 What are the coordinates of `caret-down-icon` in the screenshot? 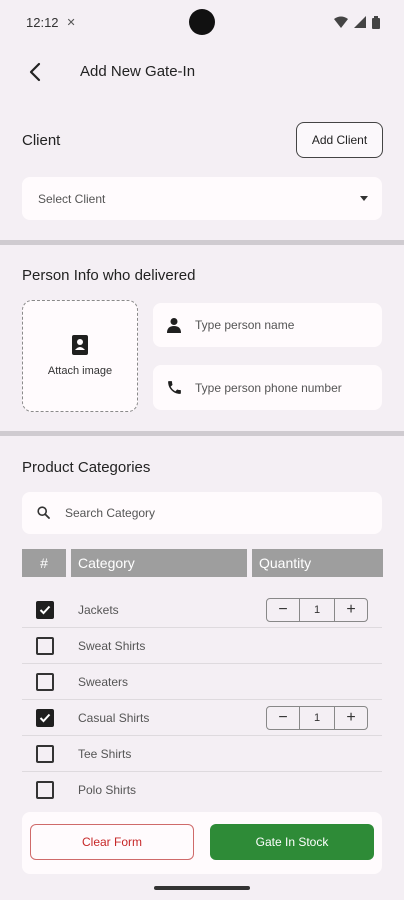 It's located at (364, 198).